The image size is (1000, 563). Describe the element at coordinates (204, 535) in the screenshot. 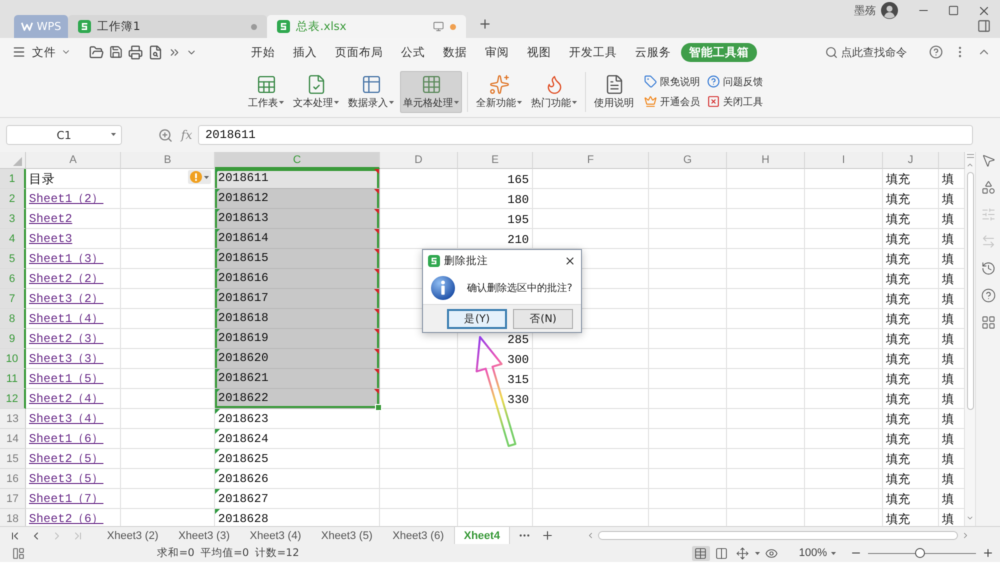

I see `sheet-tab: Xheet3 (3)` at that location.